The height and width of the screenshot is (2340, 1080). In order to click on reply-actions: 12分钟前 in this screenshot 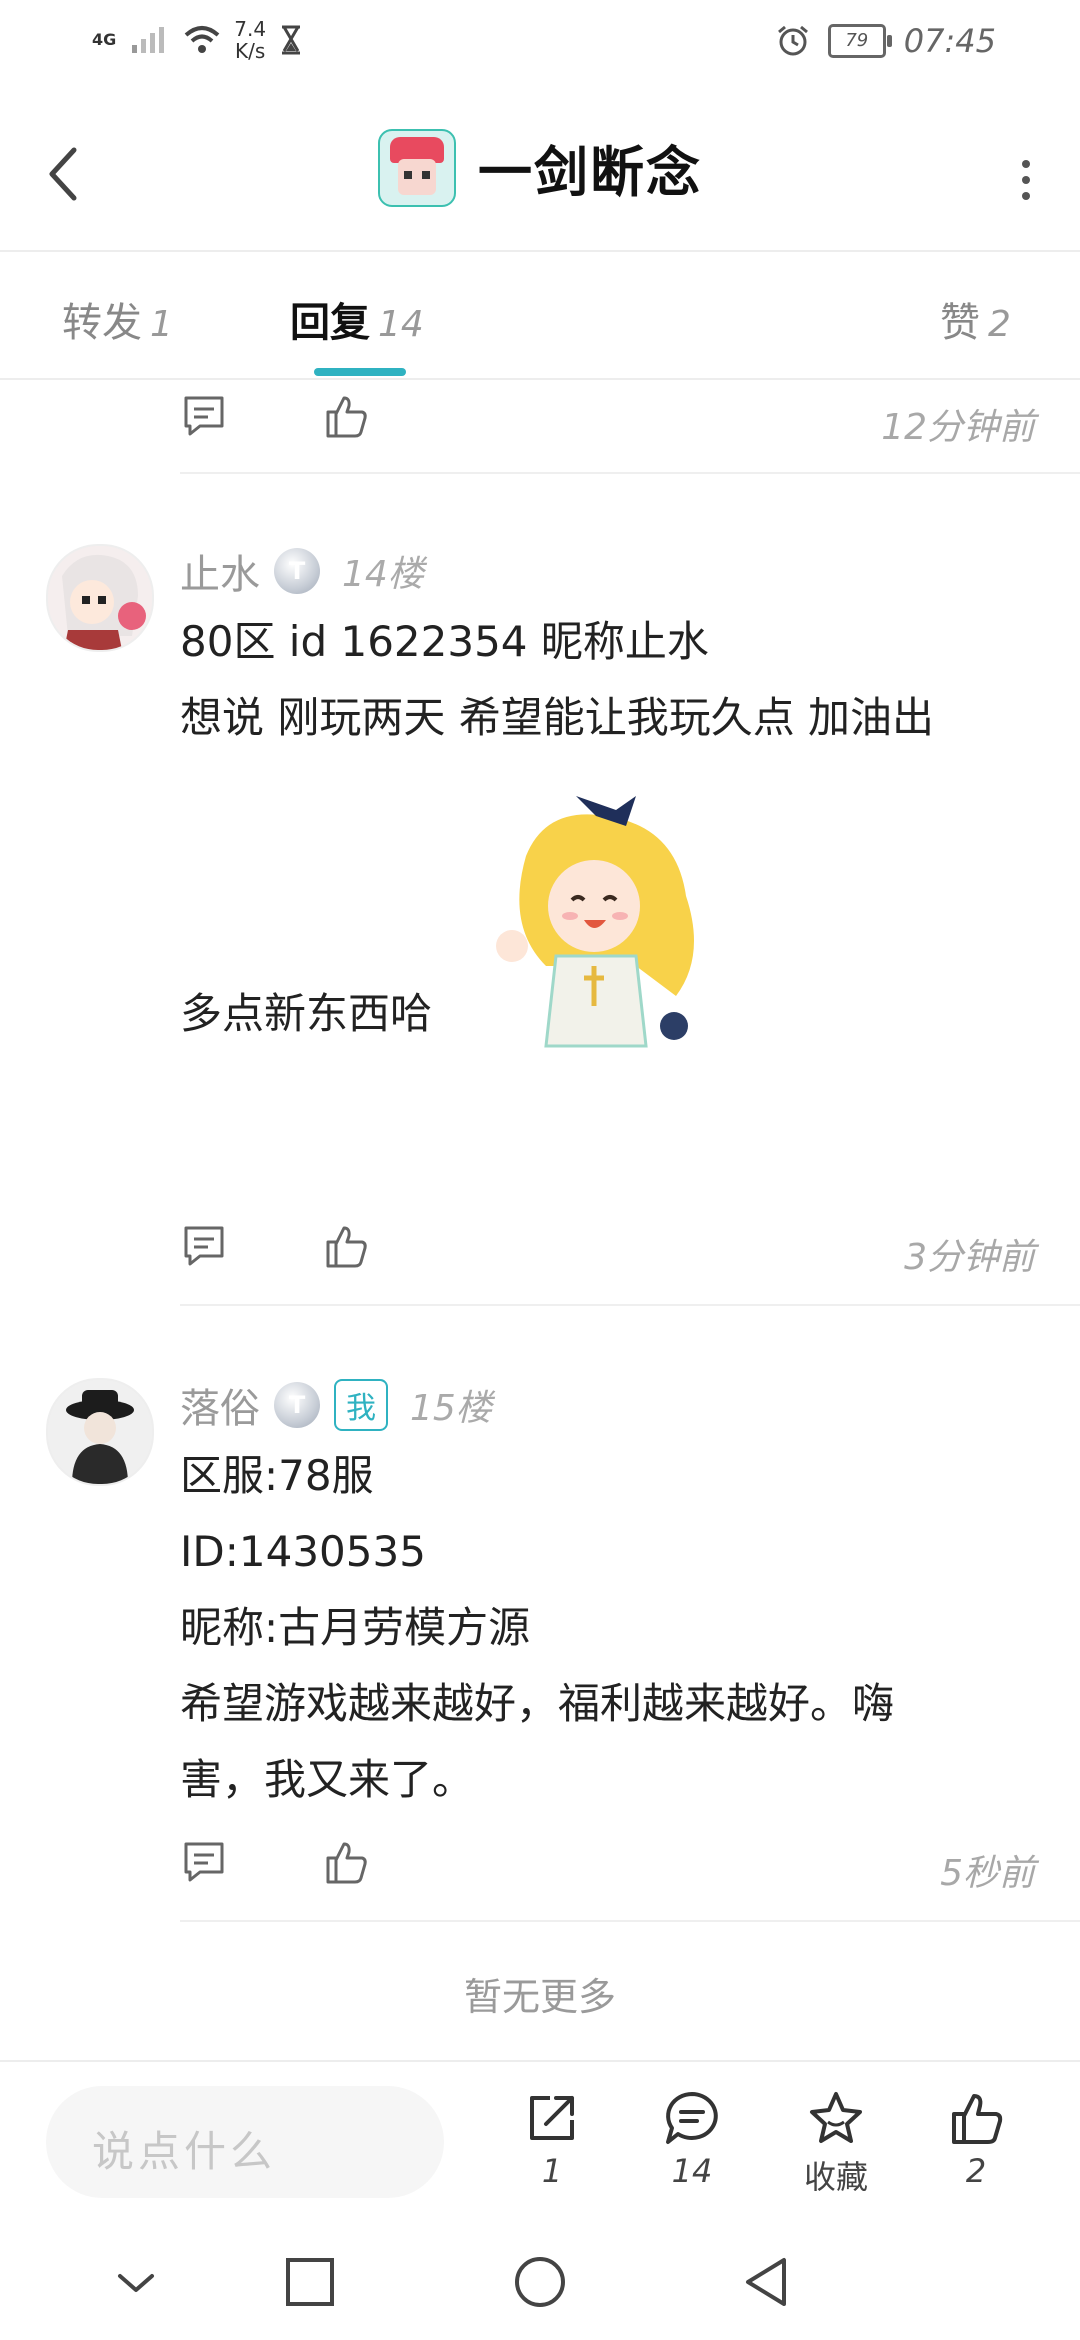, I will do `click(607, 427)`.